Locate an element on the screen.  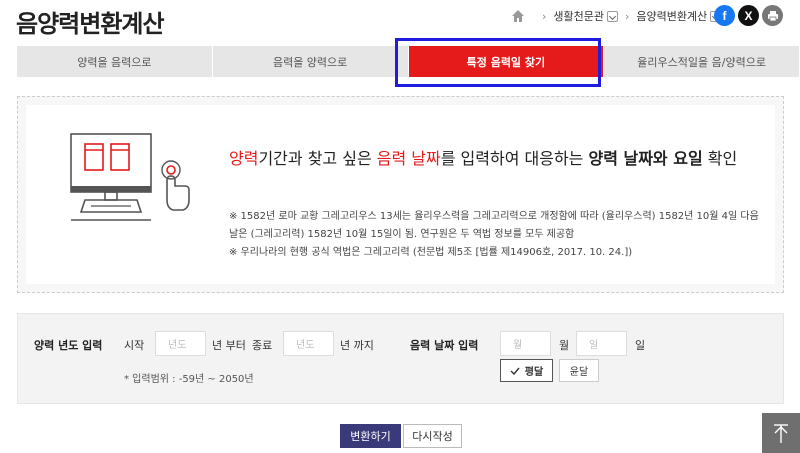
breadcrumb: › 생활천문관 › 음양력변환계산 is located at coordinates (616, 16).